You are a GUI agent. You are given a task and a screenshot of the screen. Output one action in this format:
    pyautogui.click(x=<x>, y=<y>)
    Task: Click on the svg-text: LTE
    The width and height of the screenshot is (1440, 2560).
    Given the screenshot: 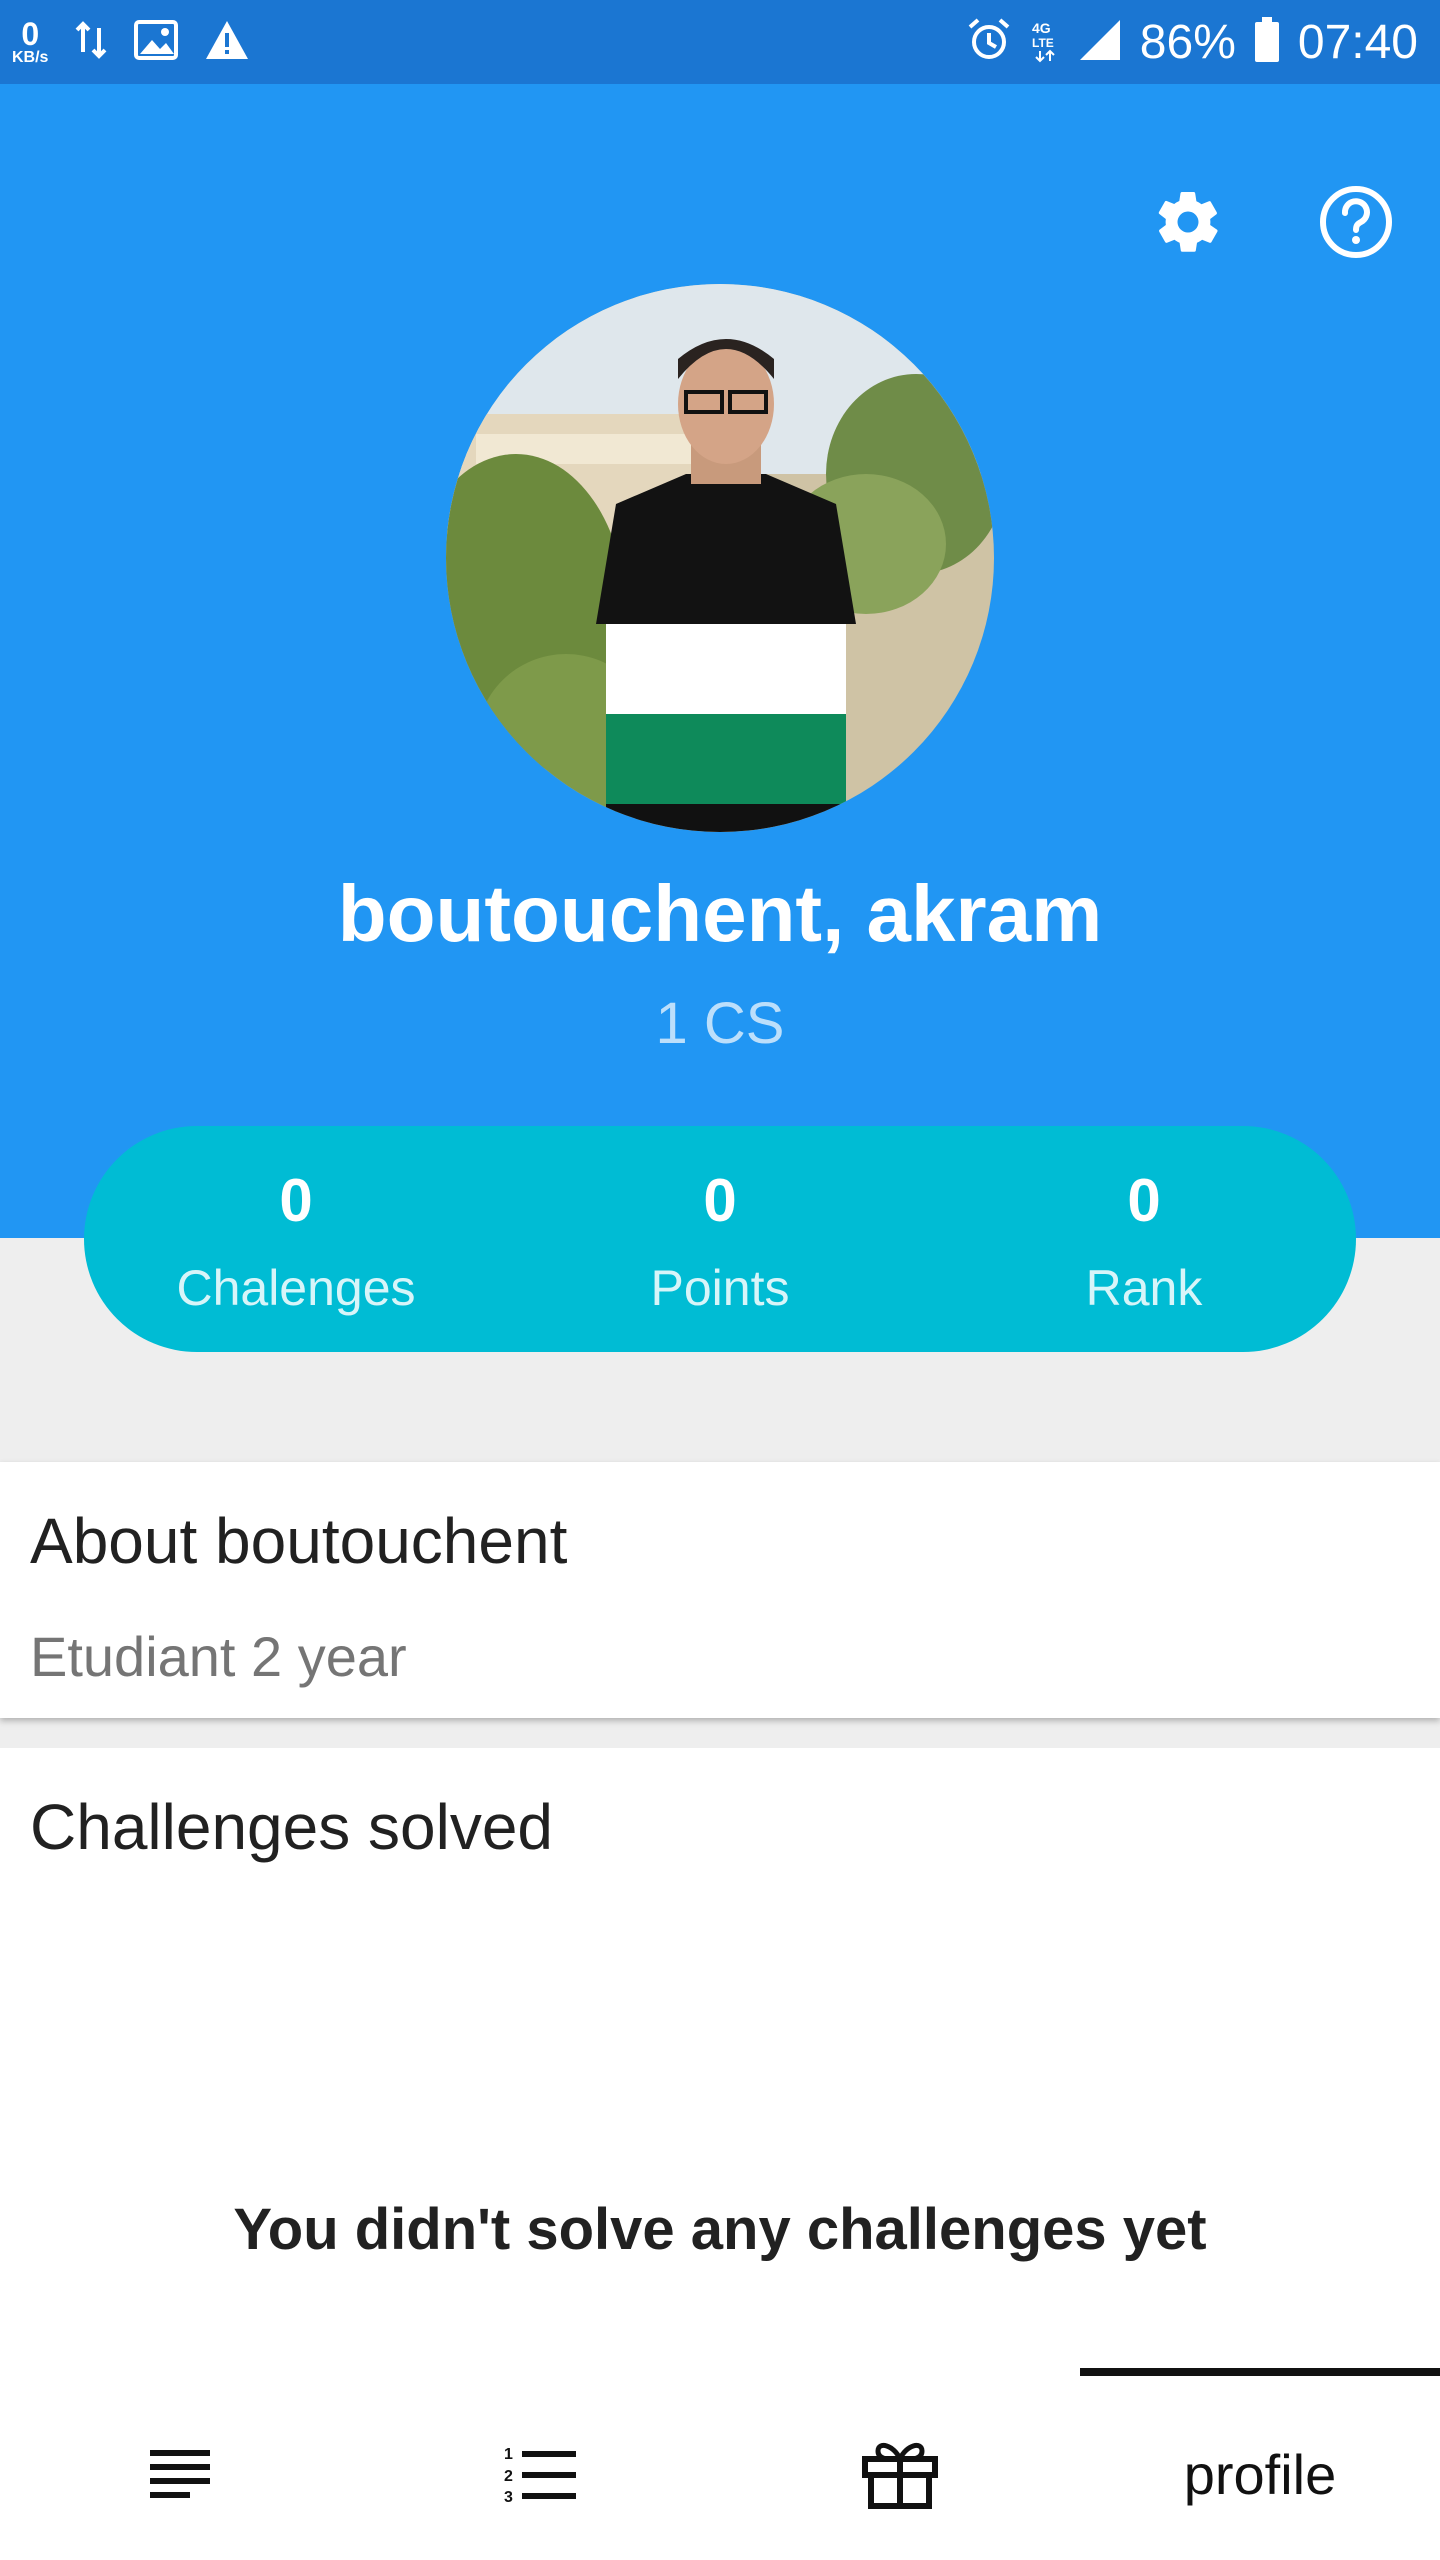 What is the action you would take?
    pyautogui.click(x=1043, y=43)
    